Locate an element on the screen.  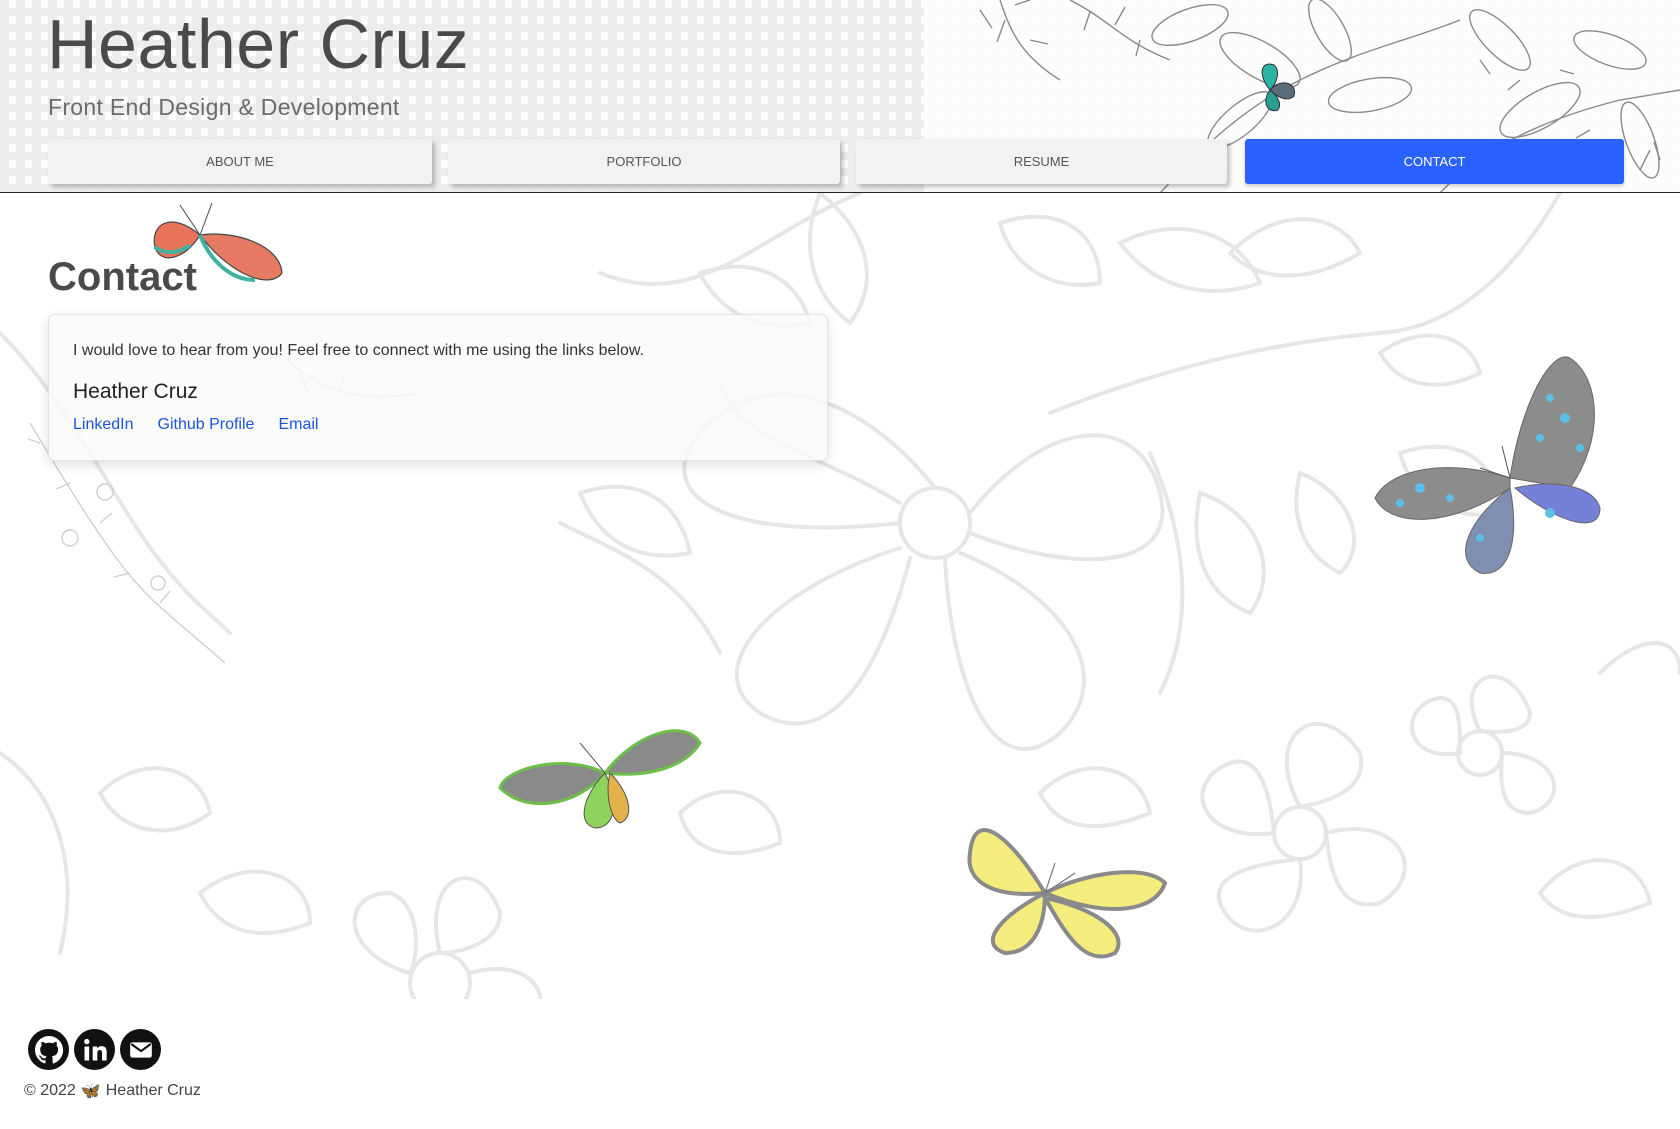
email-icon is located at coordinates (140, 1049).